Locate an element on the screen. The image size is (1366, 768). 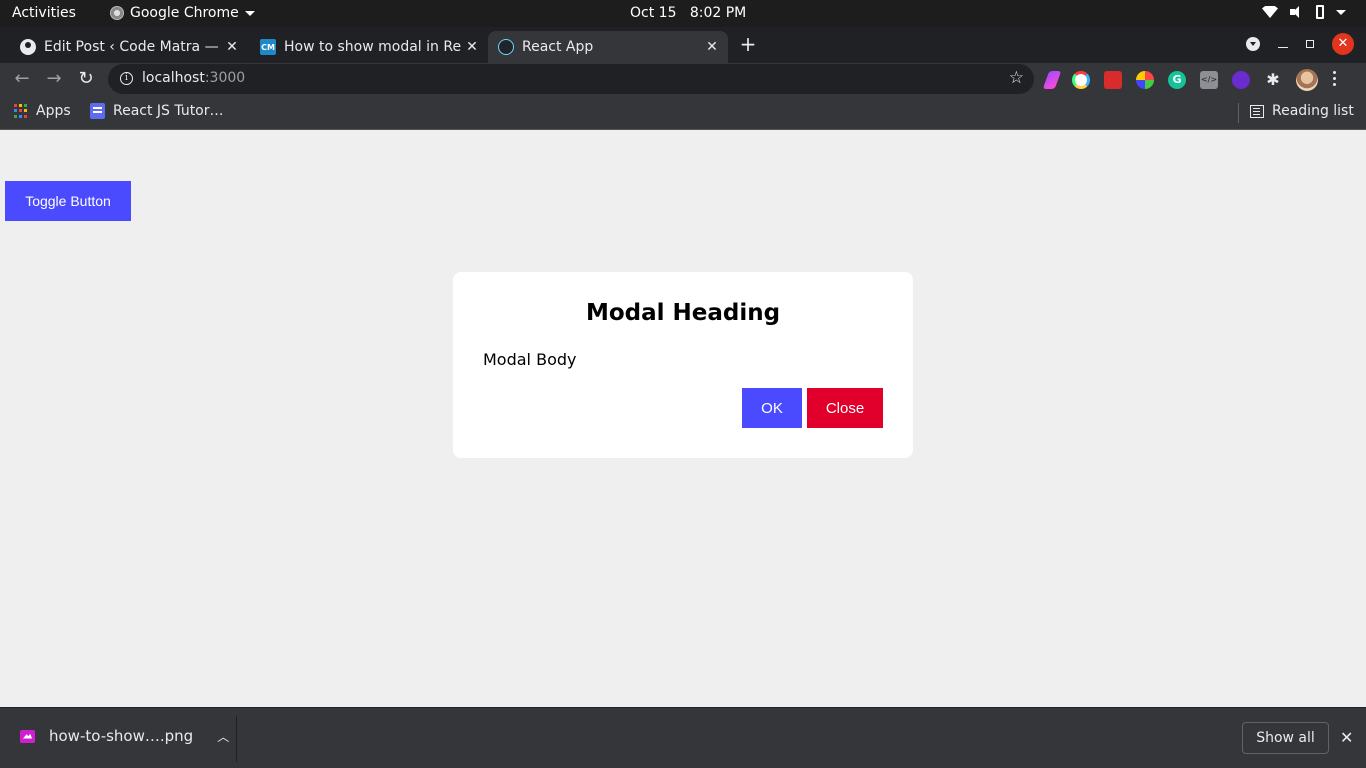
toggle-button: Toggle Button is located at coordinates (68, 201).